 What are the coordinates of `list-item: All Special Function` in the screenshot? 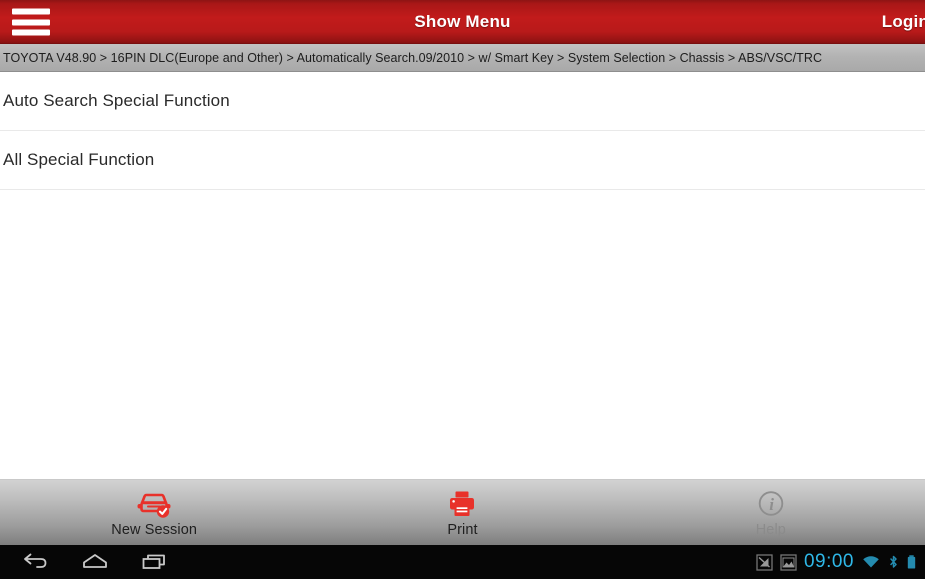 It's located at (462, 160).